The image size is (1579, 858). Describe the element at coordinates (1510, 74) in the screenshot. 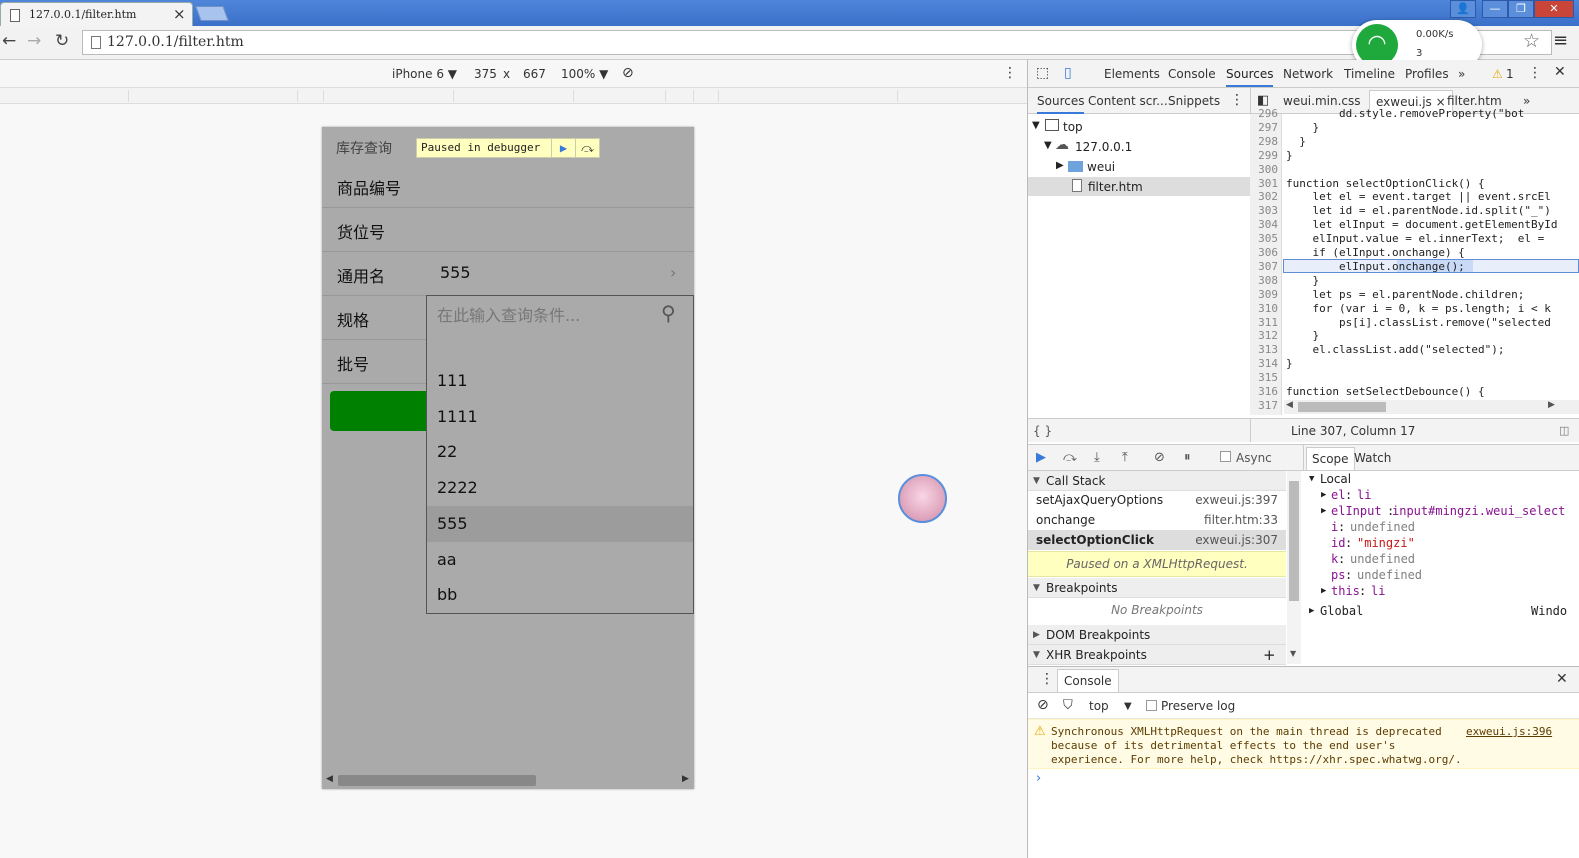

I see `warning-count: 1` at that location.